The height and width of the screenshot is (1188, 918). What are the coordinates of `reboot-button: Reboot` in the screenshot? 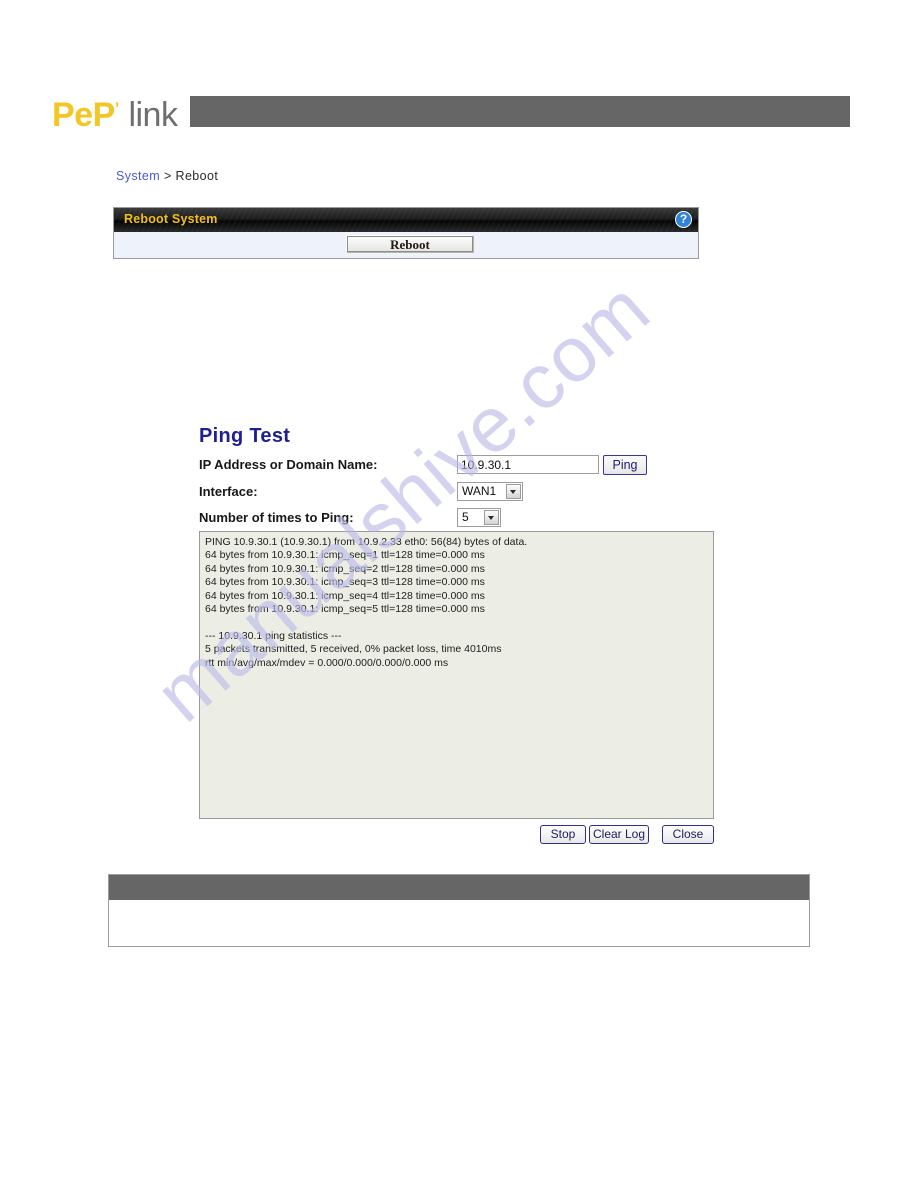 It's located at (410, 244).